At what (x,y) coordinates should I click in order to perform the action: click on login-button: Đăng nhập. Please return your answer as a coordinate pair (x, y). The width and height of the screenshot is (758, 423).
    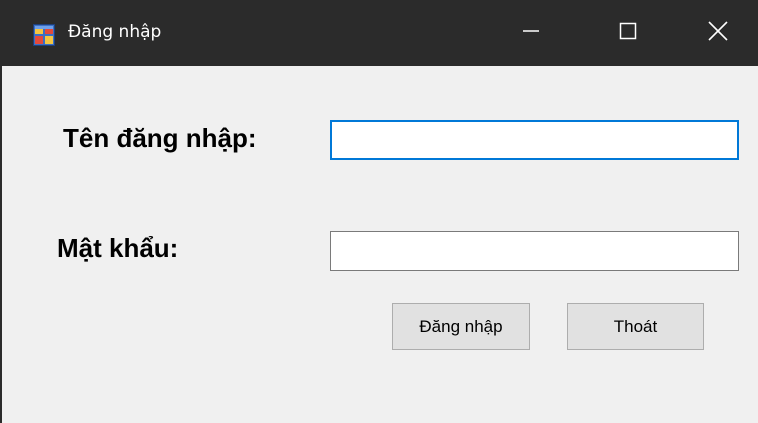
    Looking at the image, I should click on (461, 326).